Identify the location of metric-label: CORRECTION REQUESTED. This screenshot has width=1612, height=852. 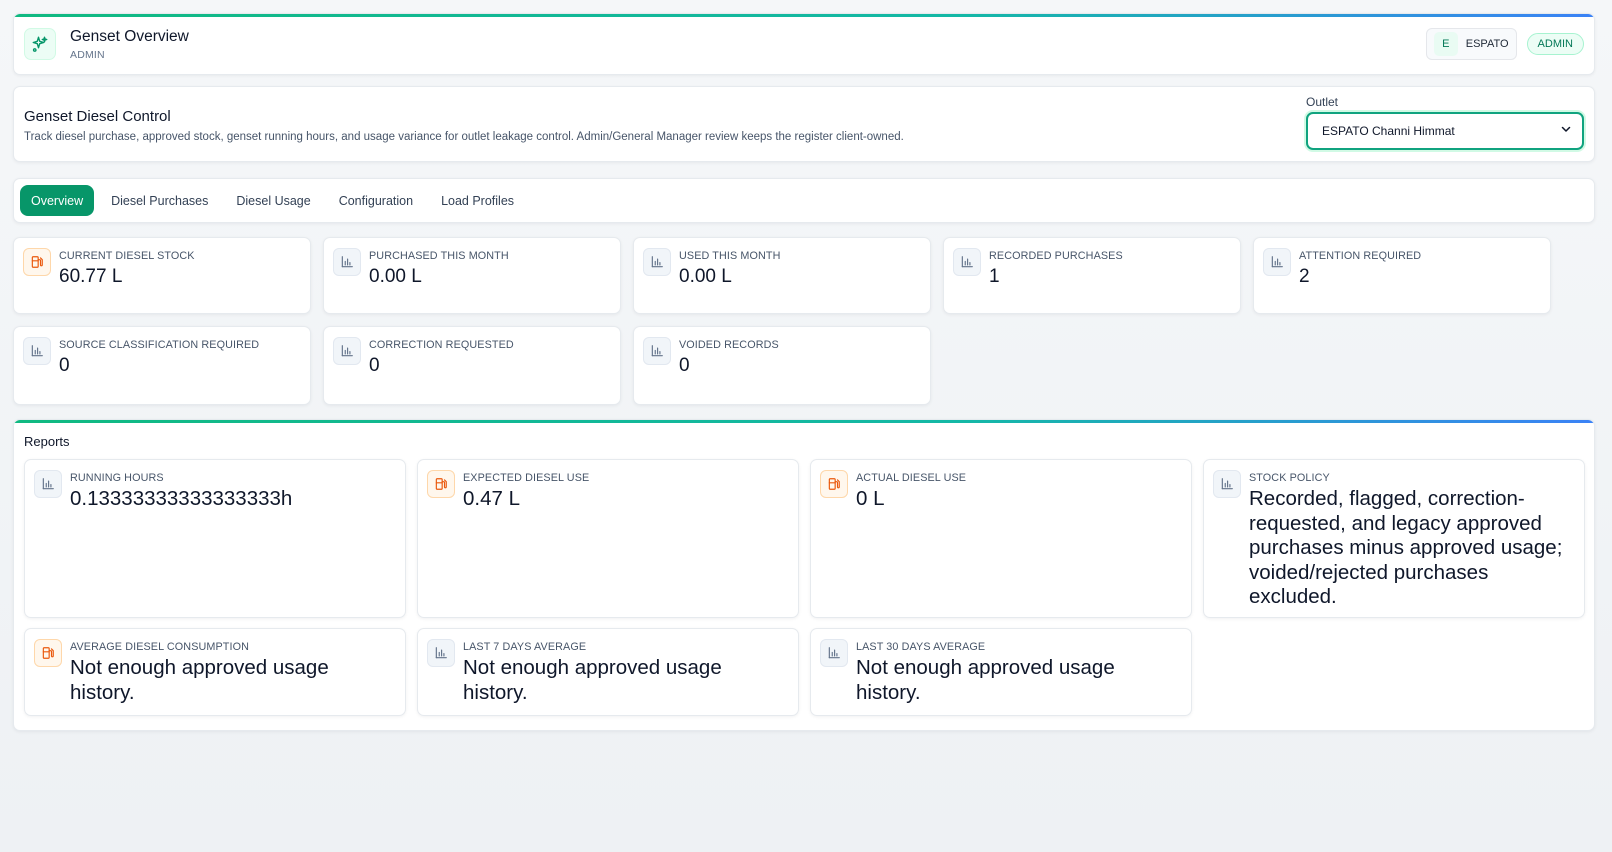
(441, 345).